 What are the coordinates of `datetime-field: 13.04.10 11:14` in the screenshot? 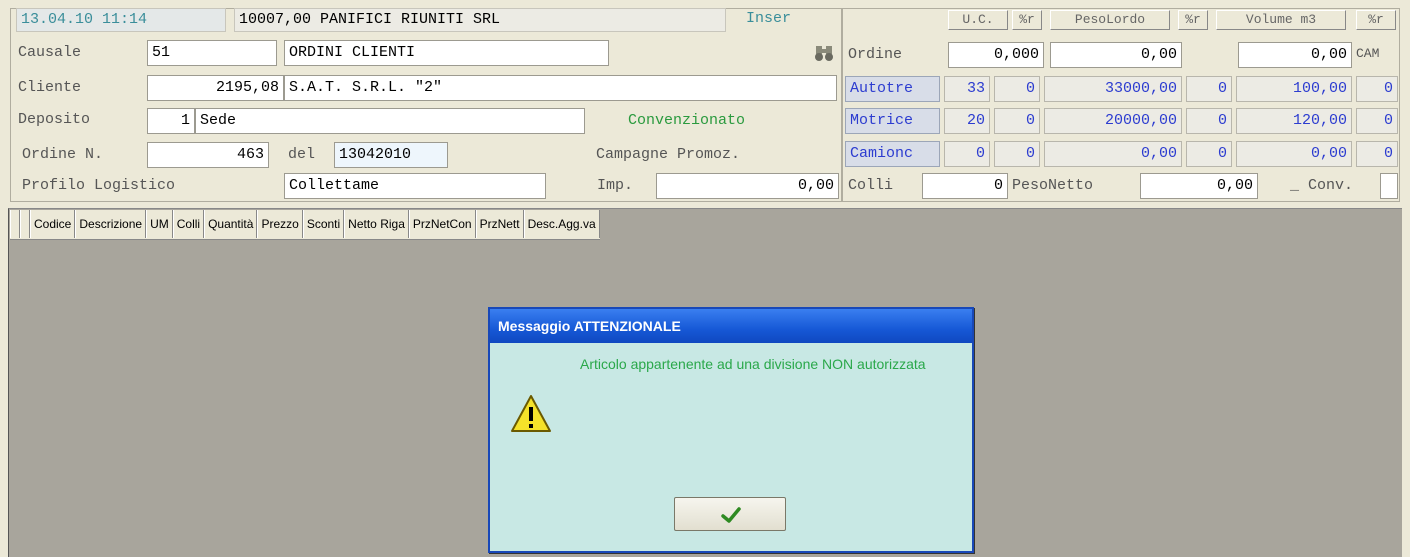 It's located at (121, 20).